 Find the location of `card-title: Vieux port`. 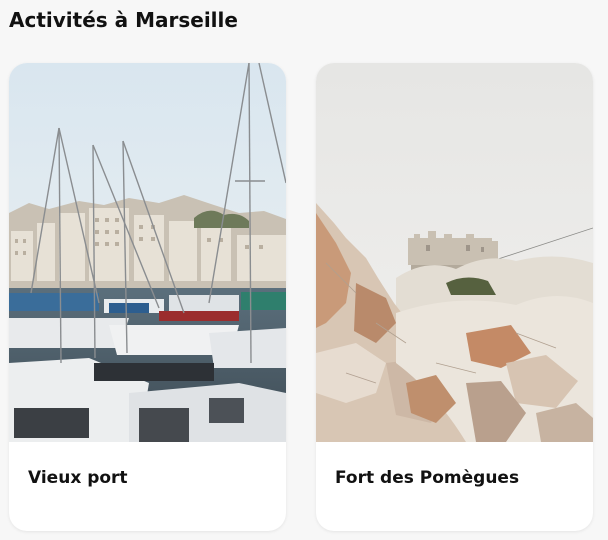

card-title: Vieux port is located at coordinates (78, 478).